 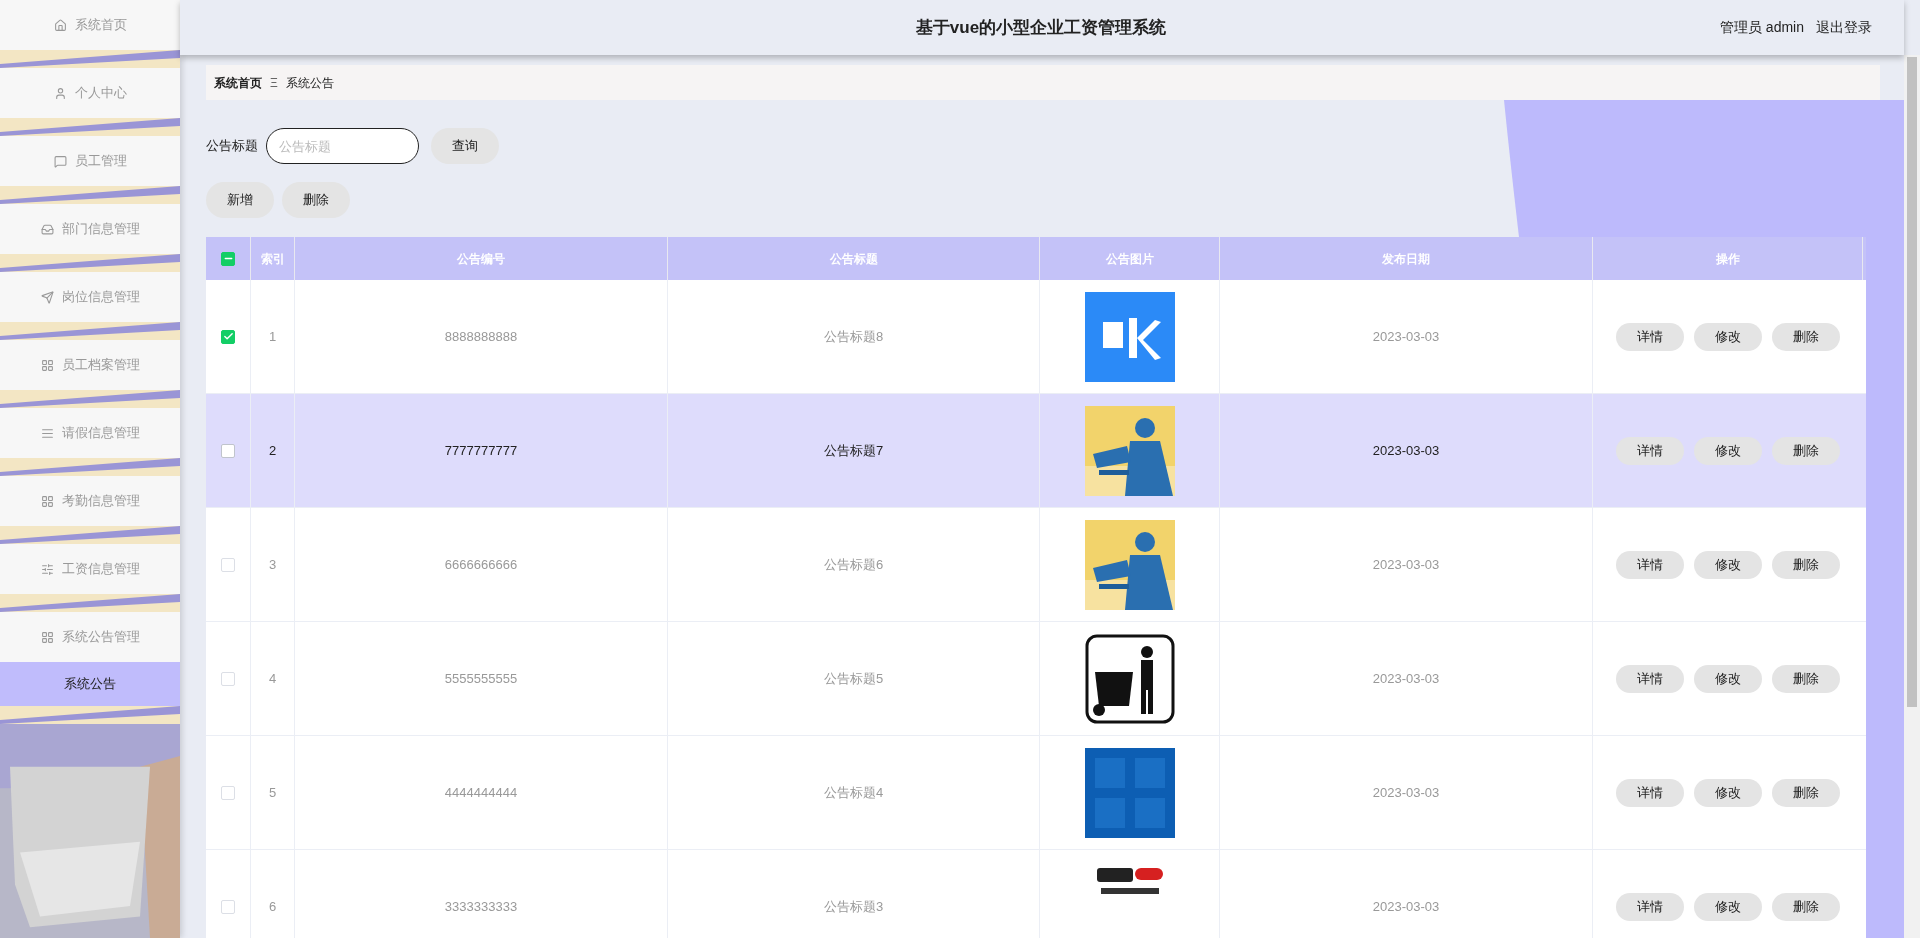 I want to click on table-row: 3 6666666666 公告标题6 2023-03-03 详情 修改 删除, so click(x=1036, y=565).